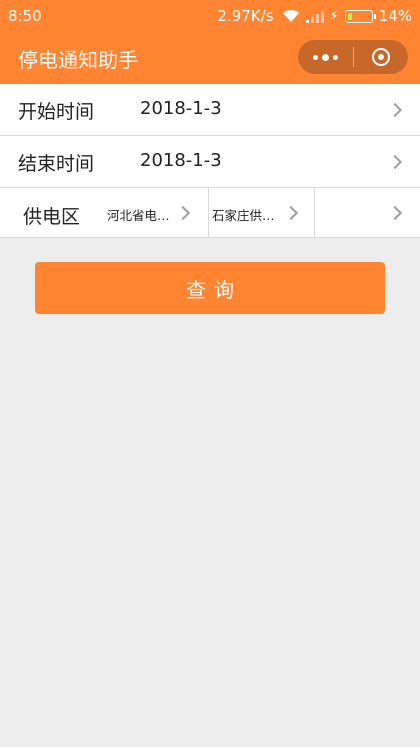 Image resolution: width=420 pixels, height=747 pixels. Describe the element at coordinates (210, 58) in the screenshot. I see `nav-bar: 停电通知助手` at that location.